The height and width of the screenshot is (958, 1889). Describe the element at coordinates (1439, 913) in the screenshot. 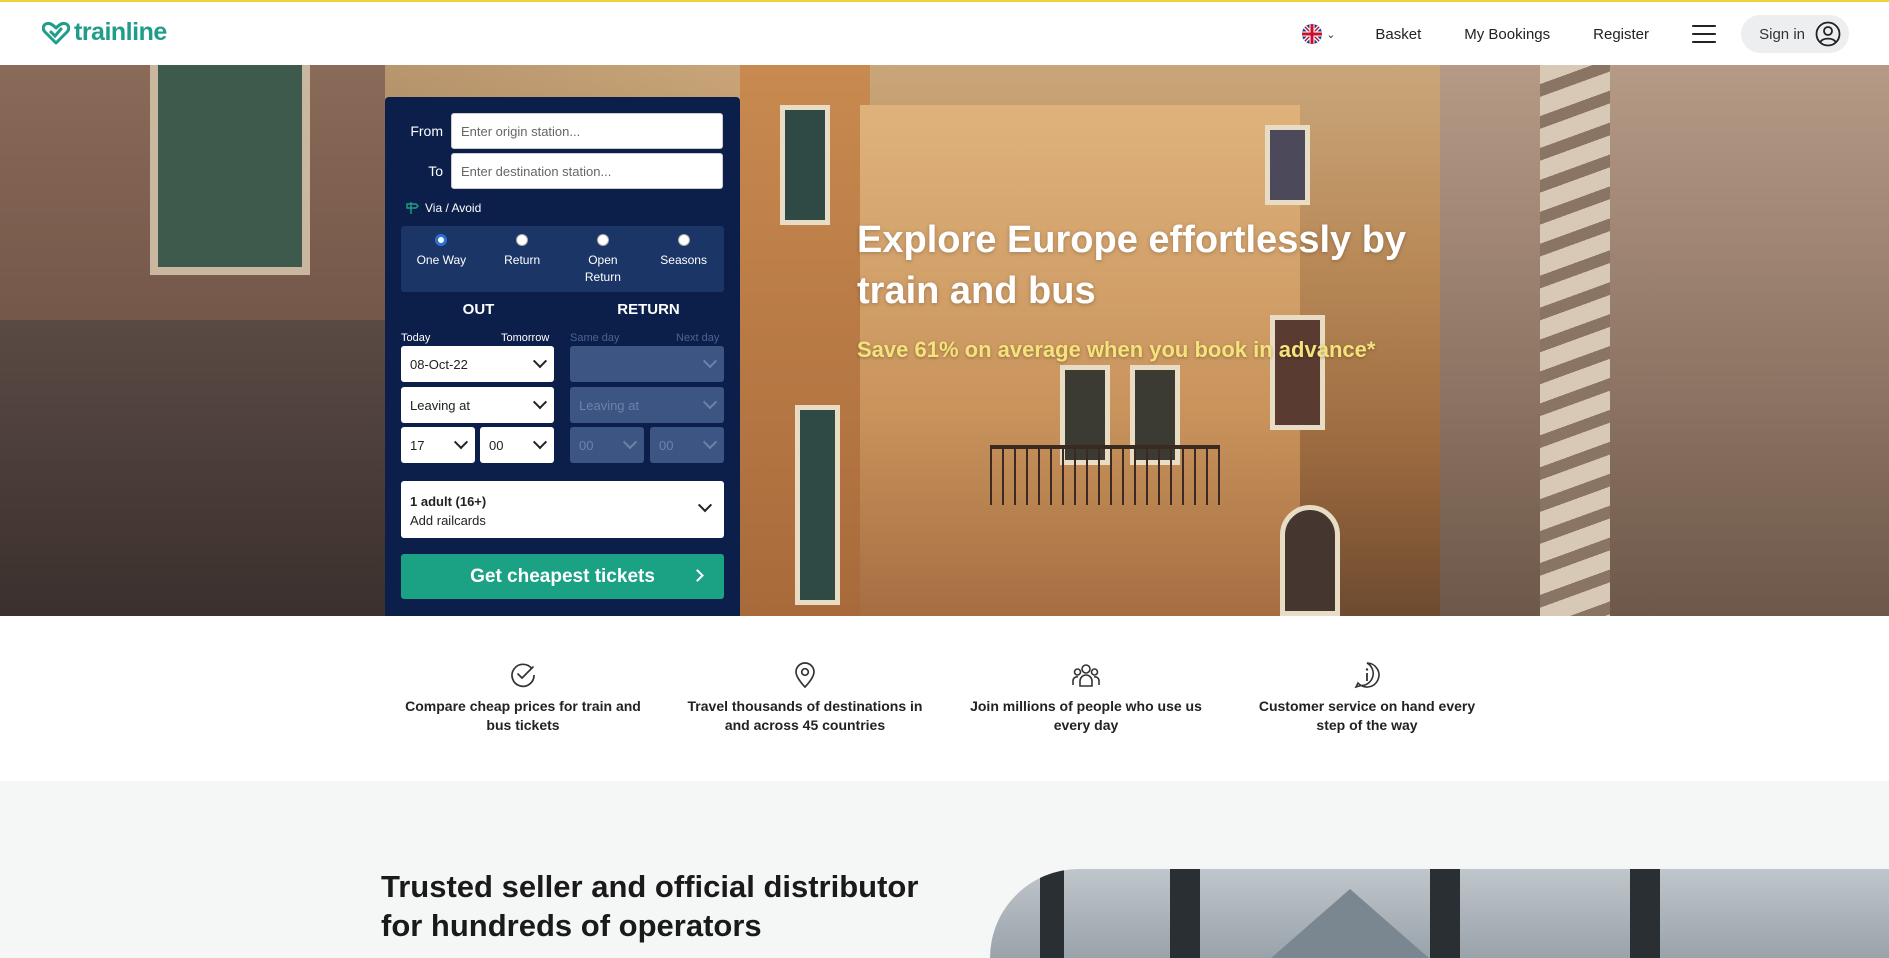

I see `train-window-photo` at that location.